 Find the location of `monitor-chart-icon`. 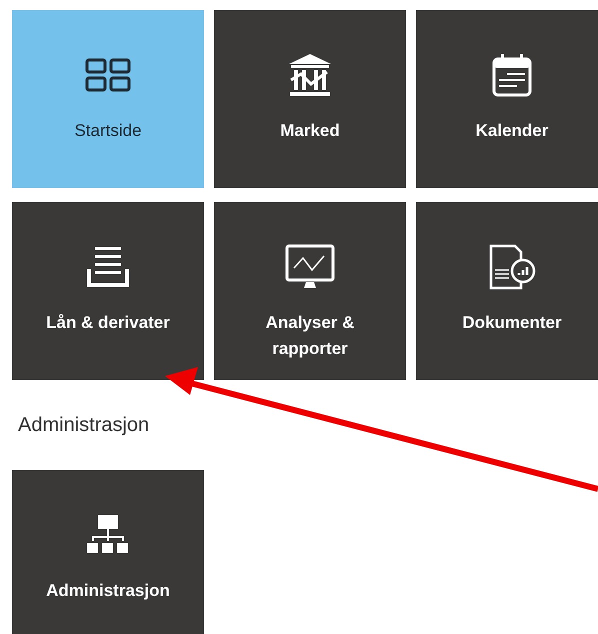

monitor-chart-icon is located at coordinates (310, 267).